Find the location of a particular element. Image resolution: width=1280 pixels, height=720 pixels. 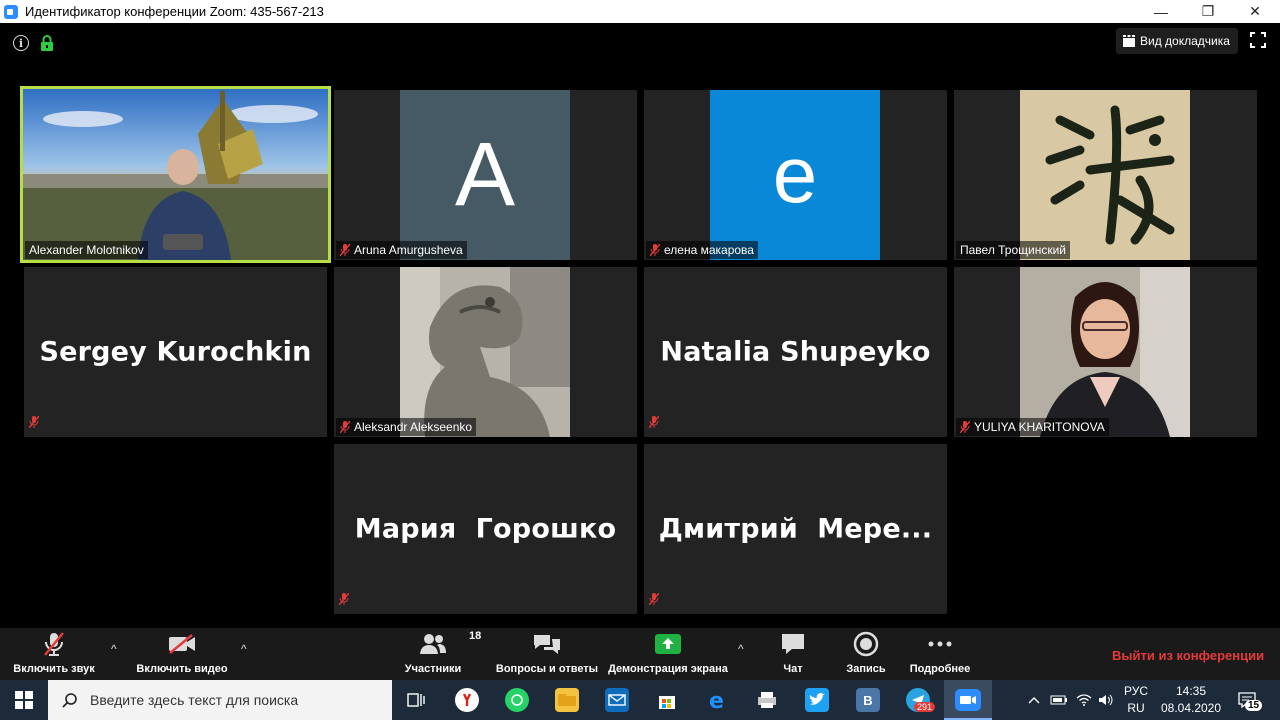

avatar: A is located at coordinates (485, 175).